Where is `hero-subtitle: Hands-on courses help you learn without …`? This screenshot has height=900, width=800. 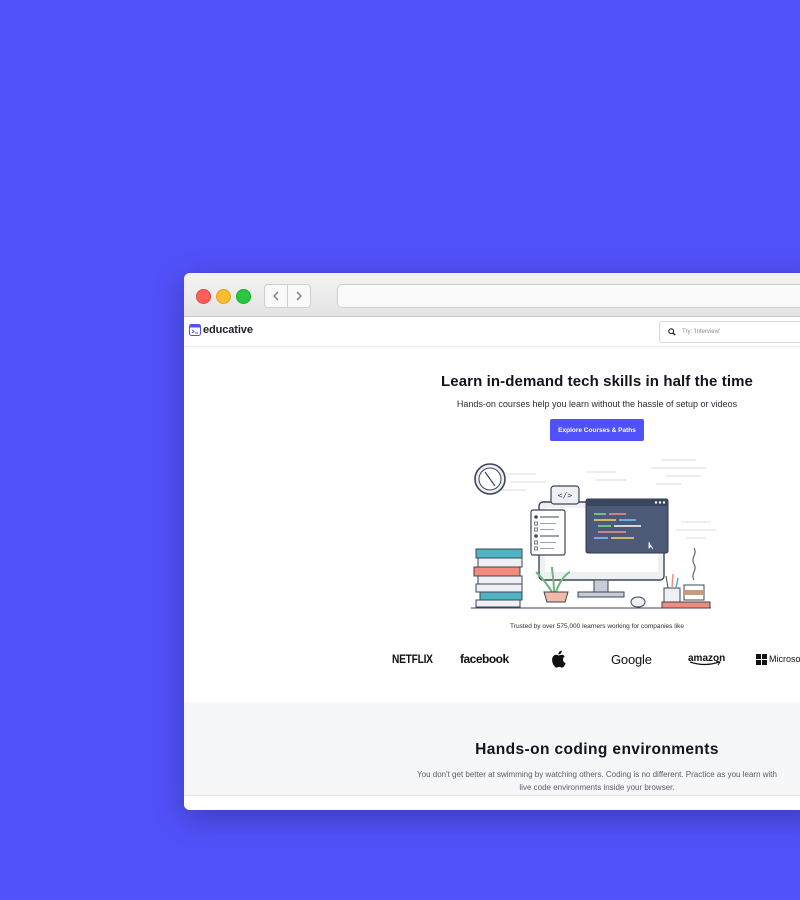
hero-subtitle: Hands-on courses help you learn without … is located at coordinates (597, 404).